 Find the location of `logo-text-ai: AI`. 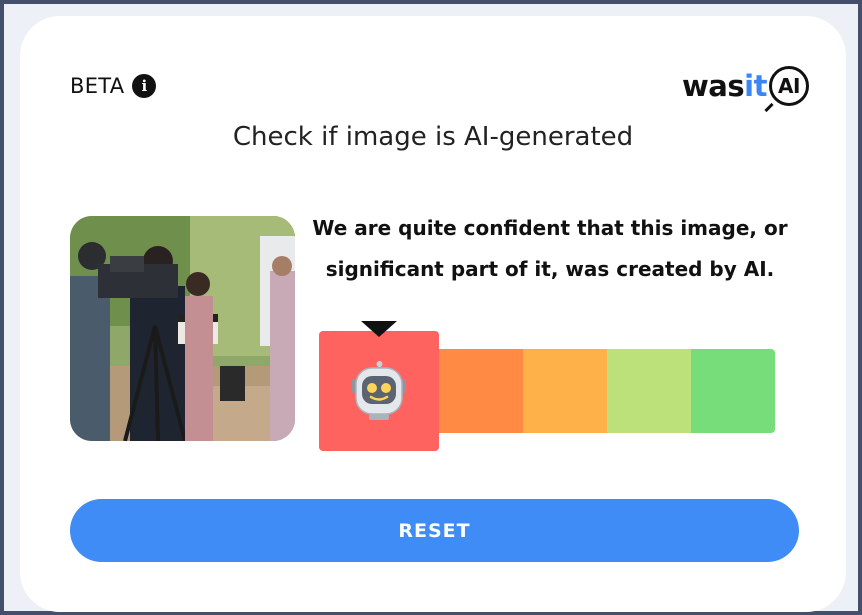

logo-text-ai: AI is located at coordinates (788, 86).